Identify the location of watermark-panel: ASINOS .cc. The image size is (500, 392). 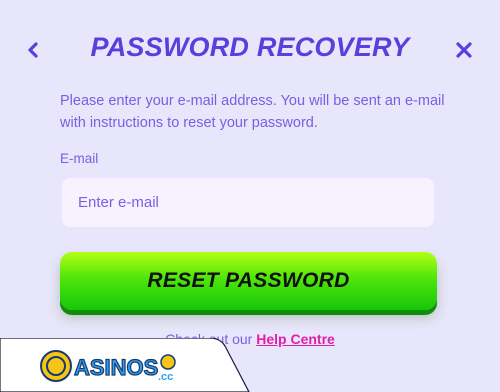
(125, 365).